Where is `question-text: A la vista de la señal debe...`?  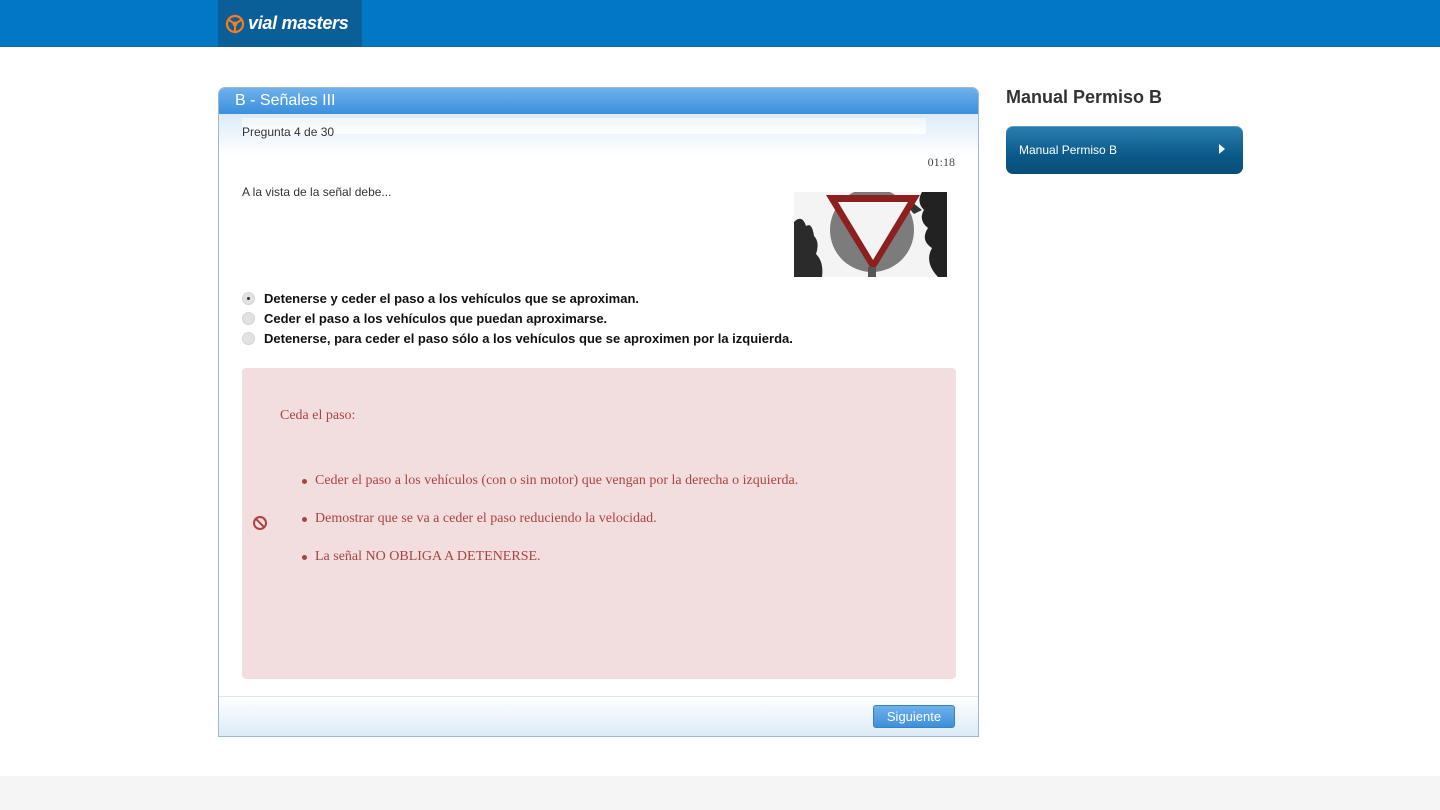 question-text: A la vista de la señal debe... is located at coordinates (317, 192).